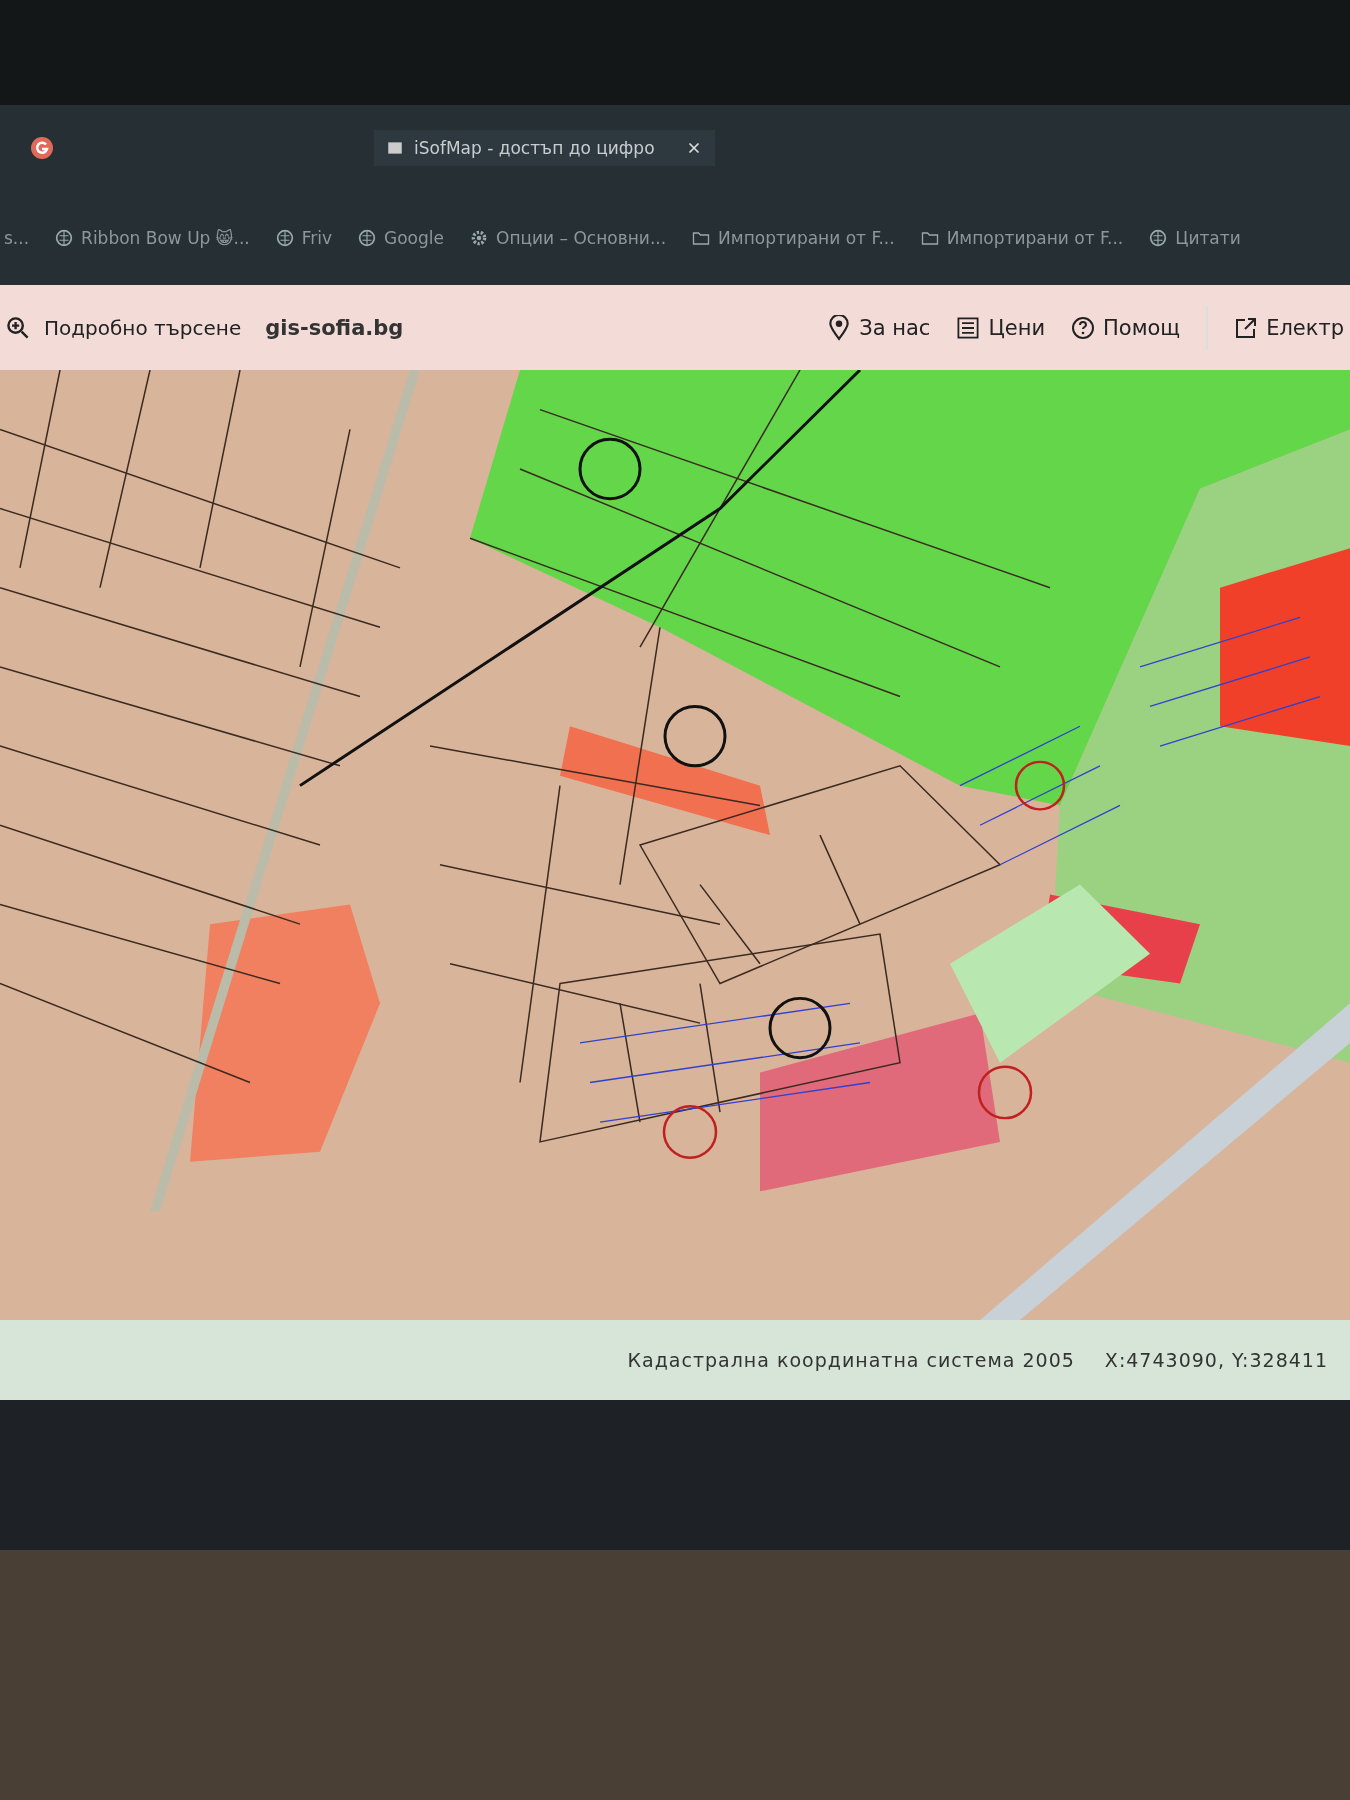 This screenshot has height=1800, width=1350. What do you see at coordinates (544, 147) in the screenshot?
I see `browser-tab: iSofMap - достъп до цифро` at bounding box center [544, 147].